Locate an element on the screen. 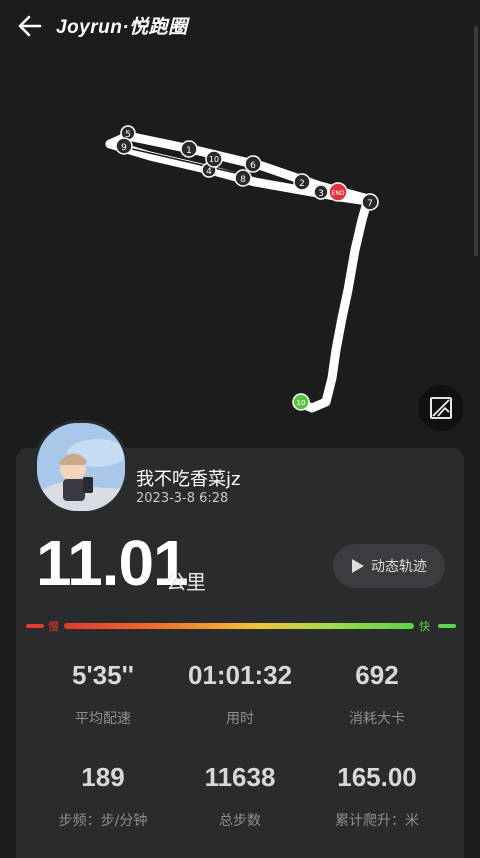 This screenshot has height=858, width=480. km-marker-9: 9 is located at coordinates (124, 146).